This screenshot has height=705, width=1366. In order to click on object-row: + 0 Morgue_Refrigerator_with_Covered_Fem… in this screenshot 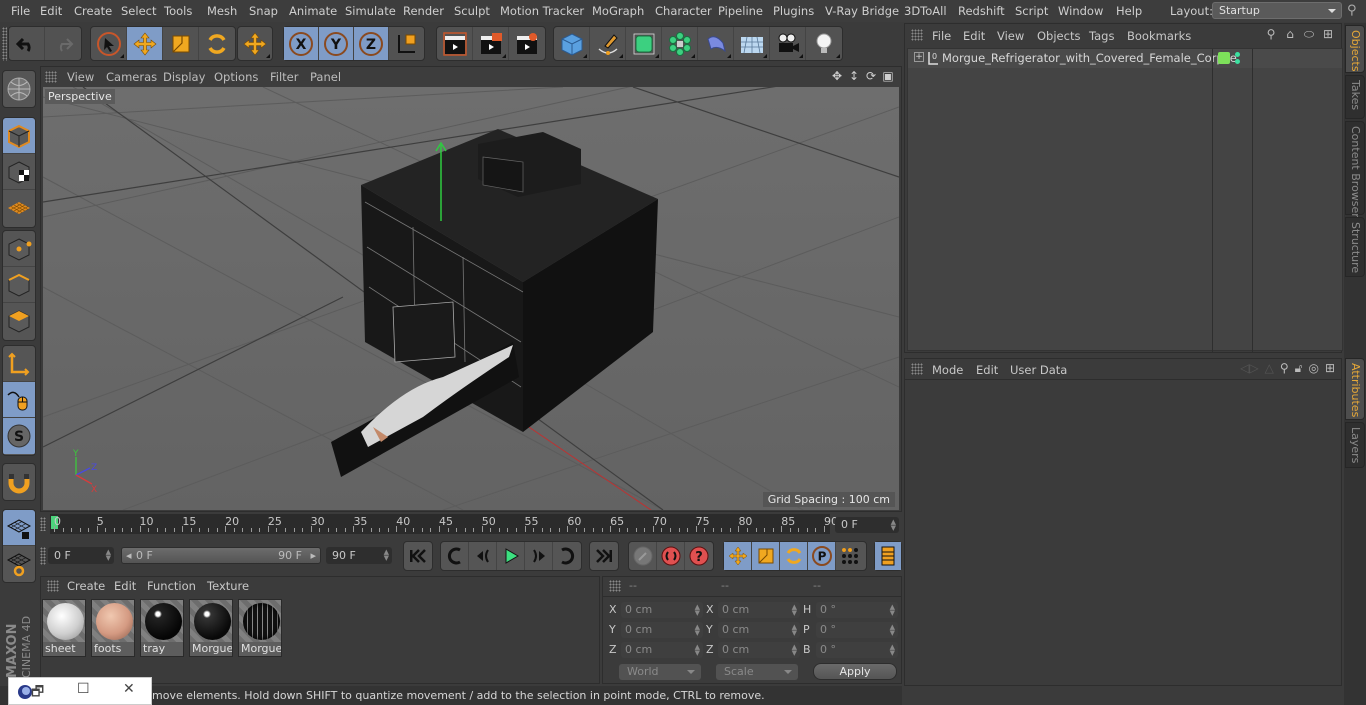, I will do `click(1125, 58)`.